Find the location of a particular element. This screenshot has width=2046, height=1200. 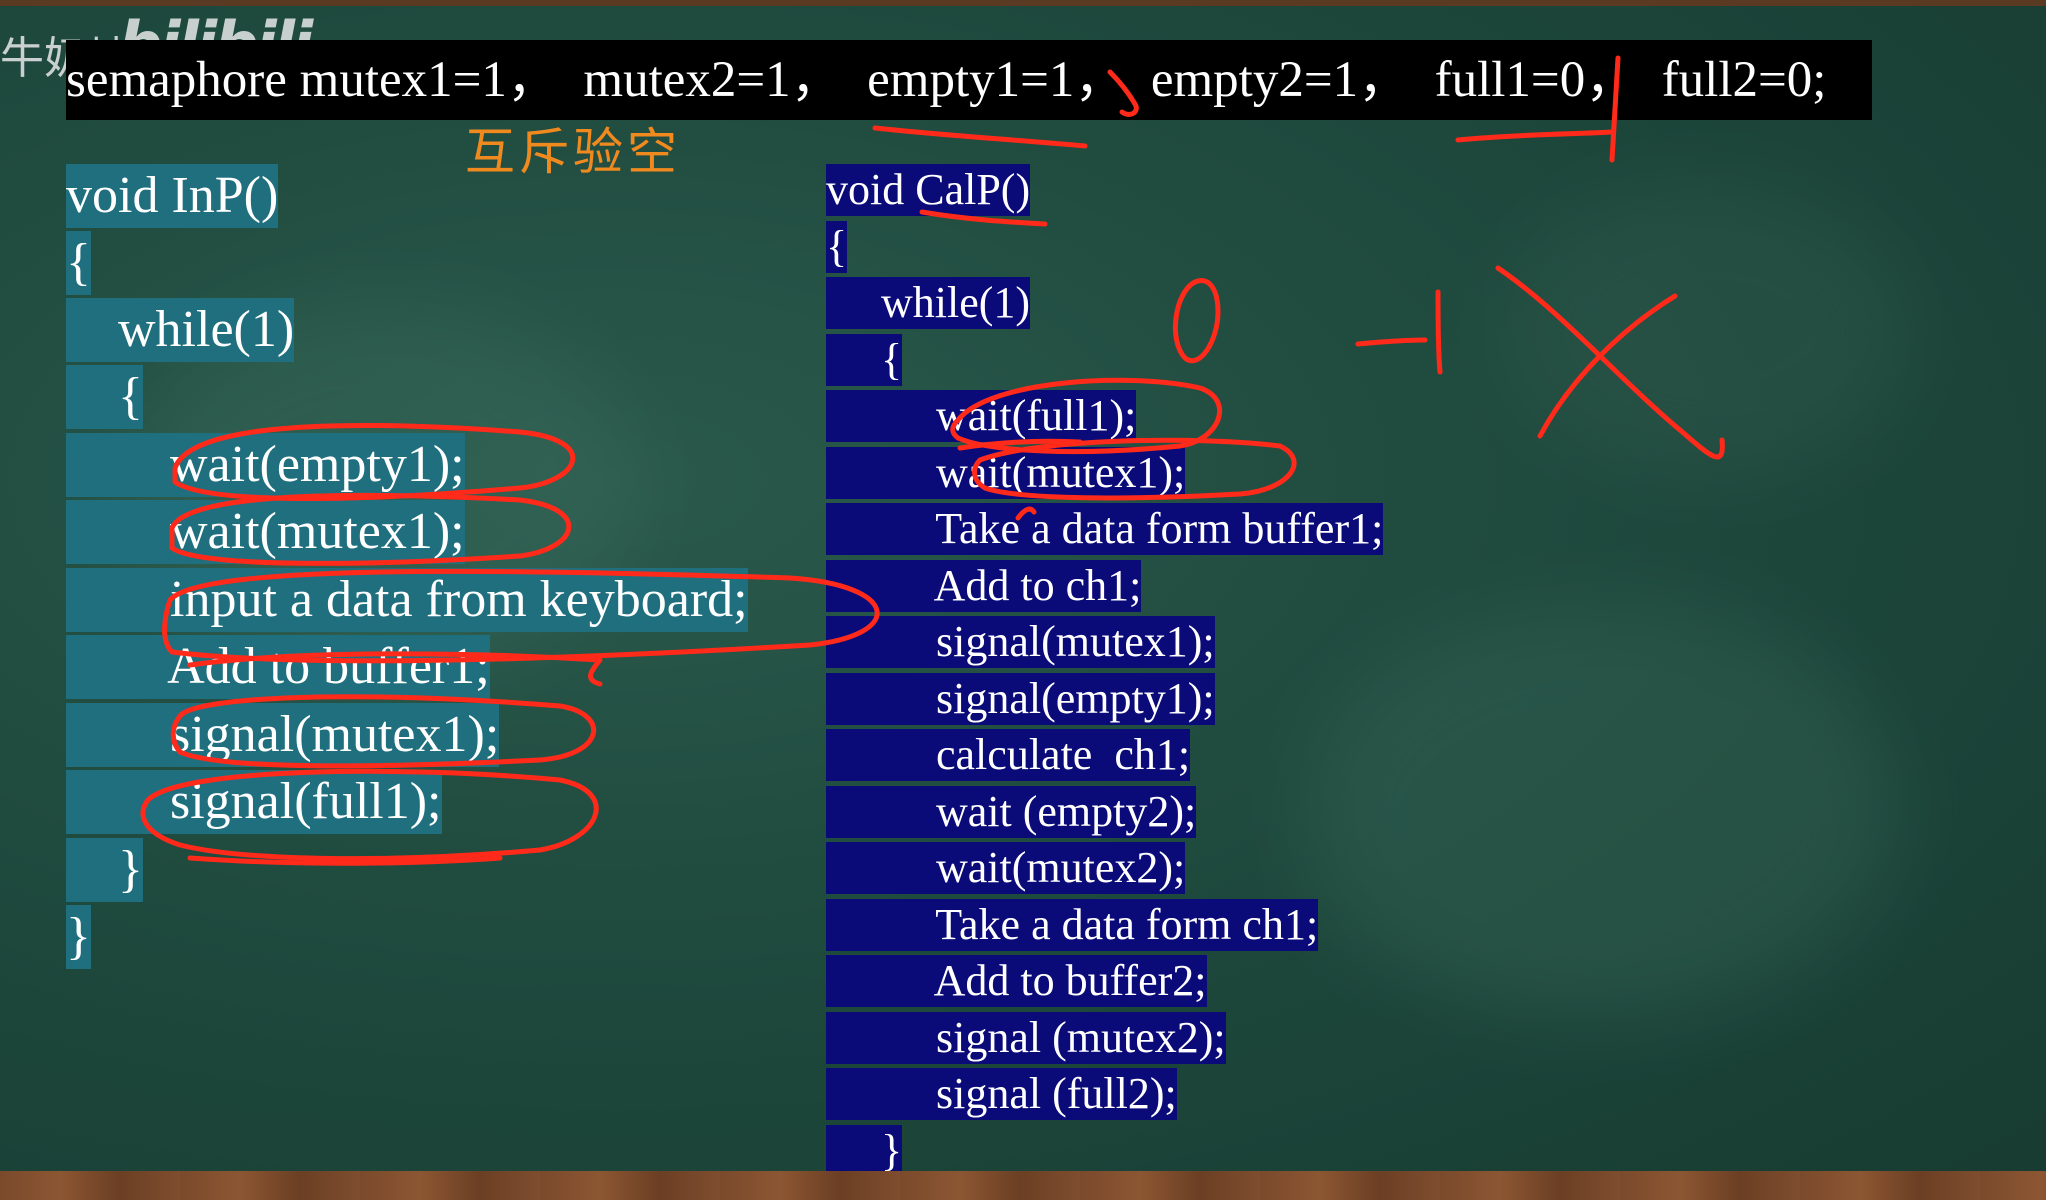

calp-line: } is located at coordinates (864, 1151).